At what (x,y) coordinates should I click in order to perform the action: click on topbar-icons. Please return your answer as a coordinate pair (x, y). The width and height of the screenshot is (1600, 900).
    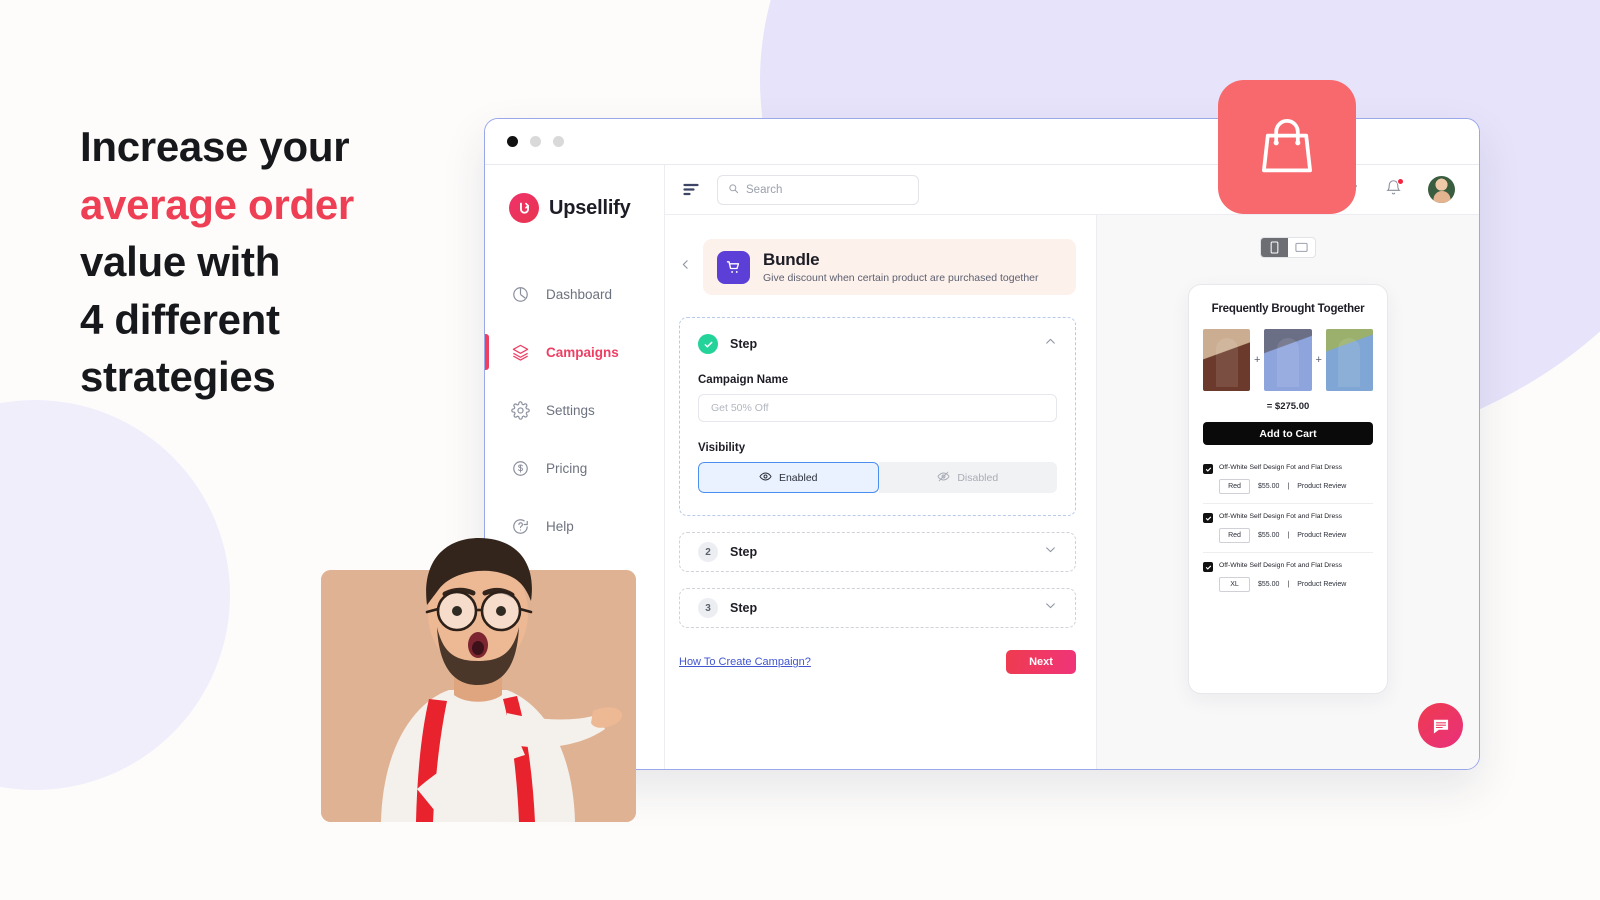
    Looking at the image, I should click on (1401, 189).